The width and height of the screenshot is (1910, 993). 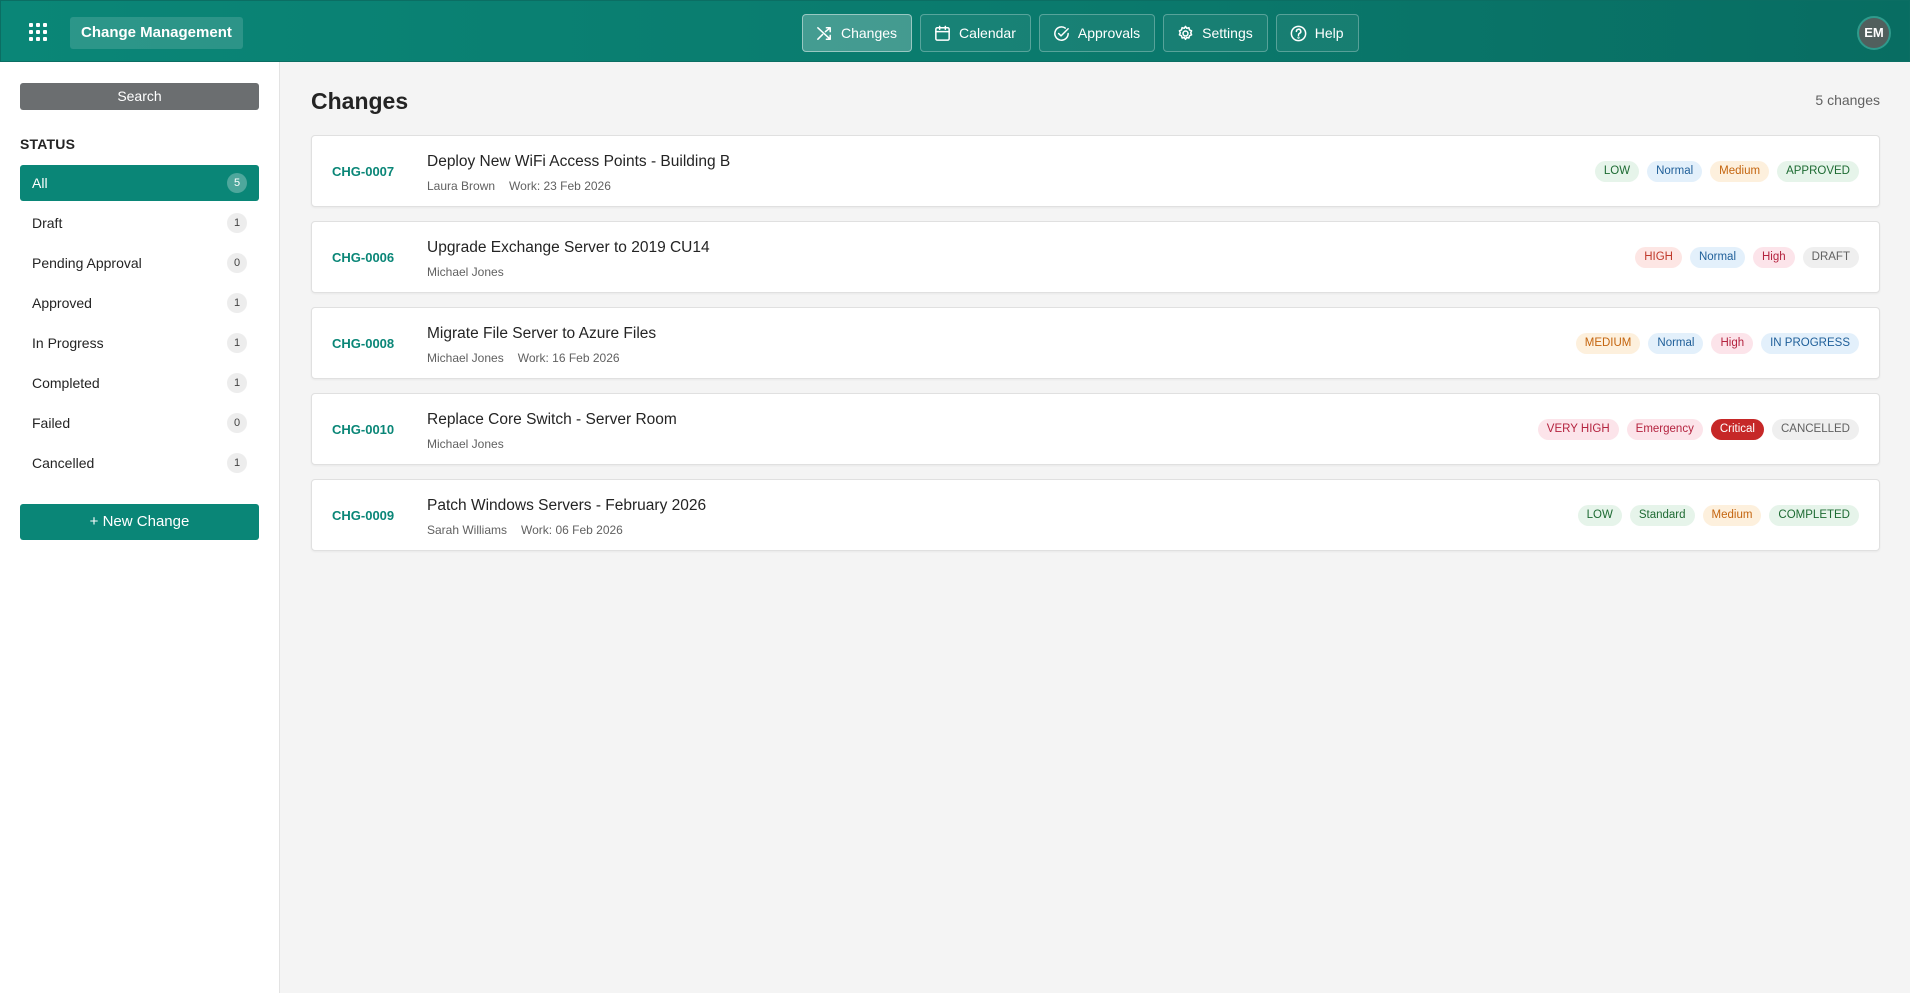 I want to click on badge-group: LOW Normal Medium APPROVED, so click(x=1726, y=171).